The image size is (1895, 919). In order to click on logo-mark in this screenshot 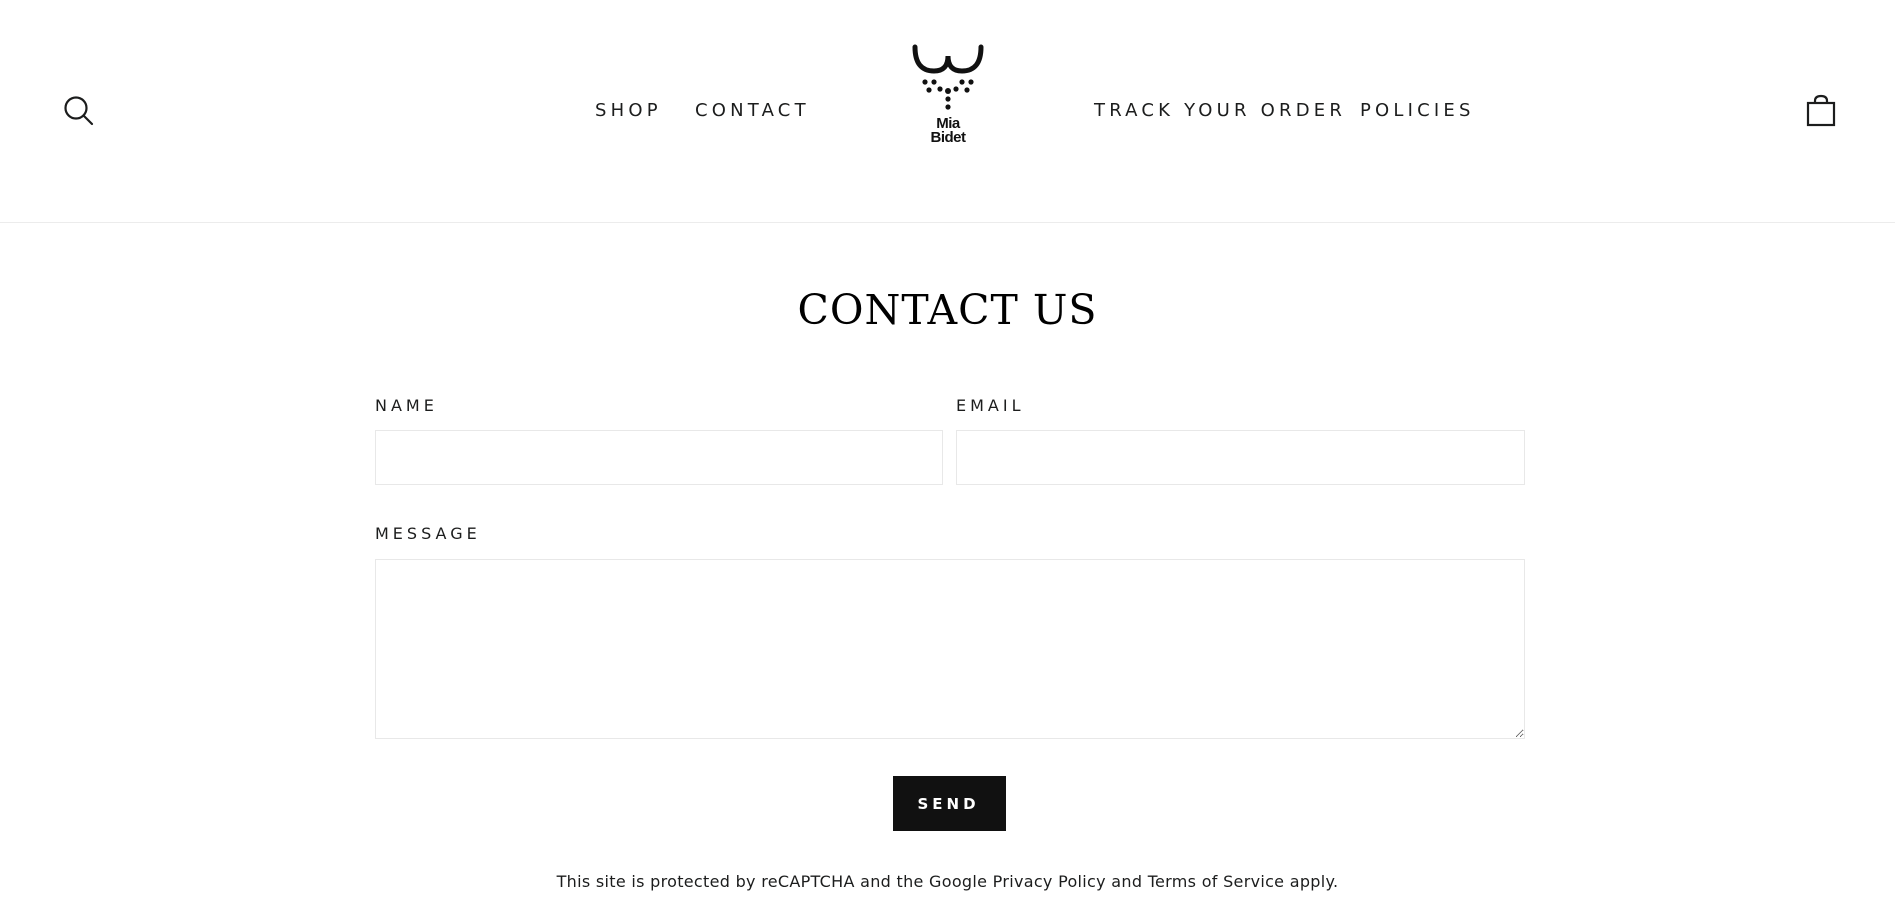, I will do `click(948, 77)`.